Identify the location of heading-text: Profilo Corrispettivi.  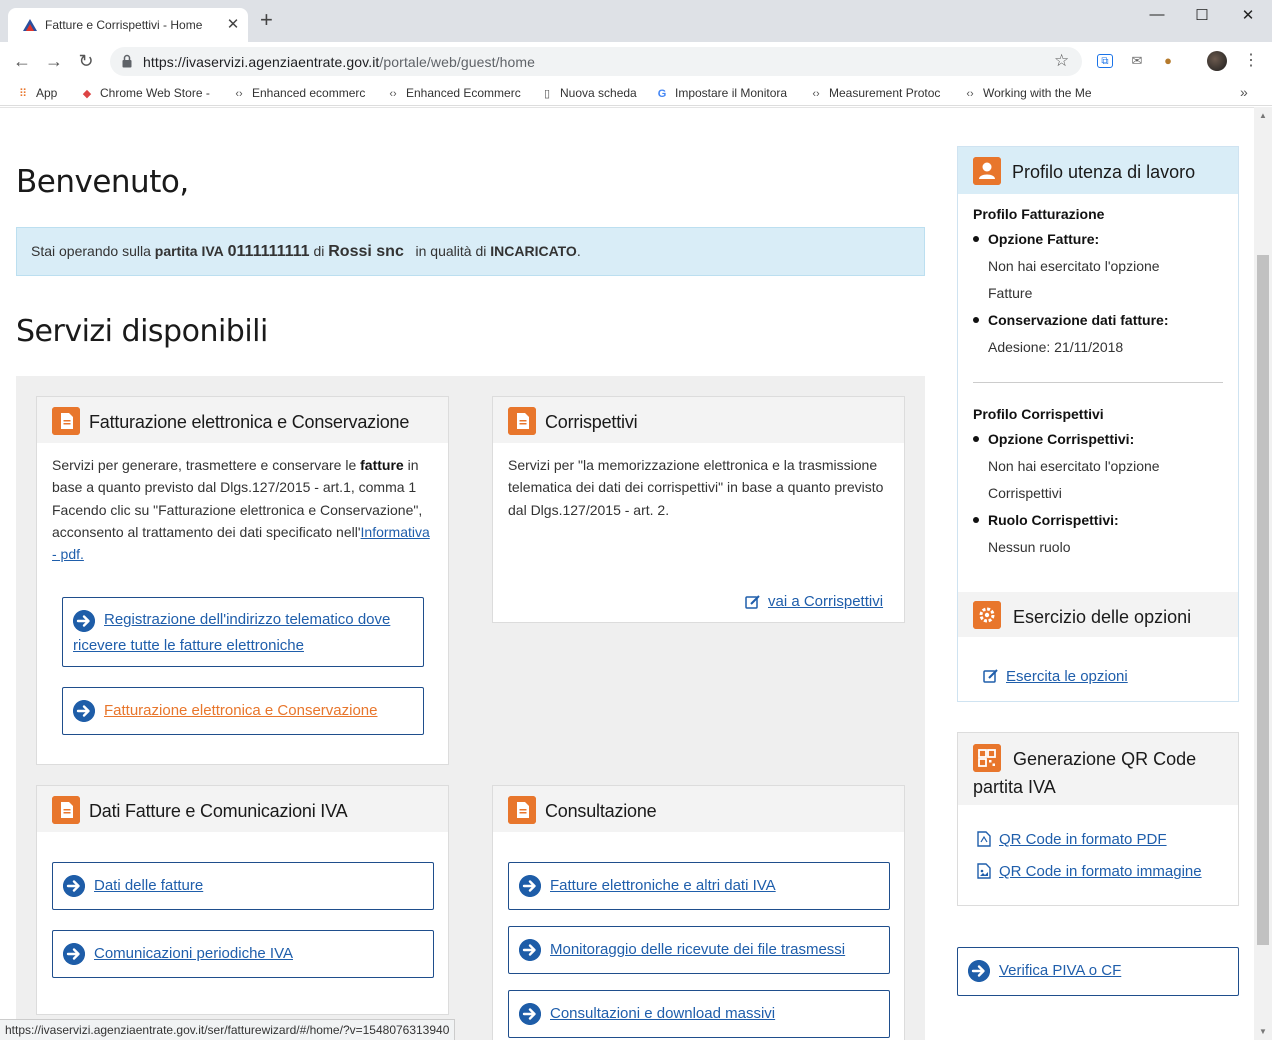
(1038, 414).